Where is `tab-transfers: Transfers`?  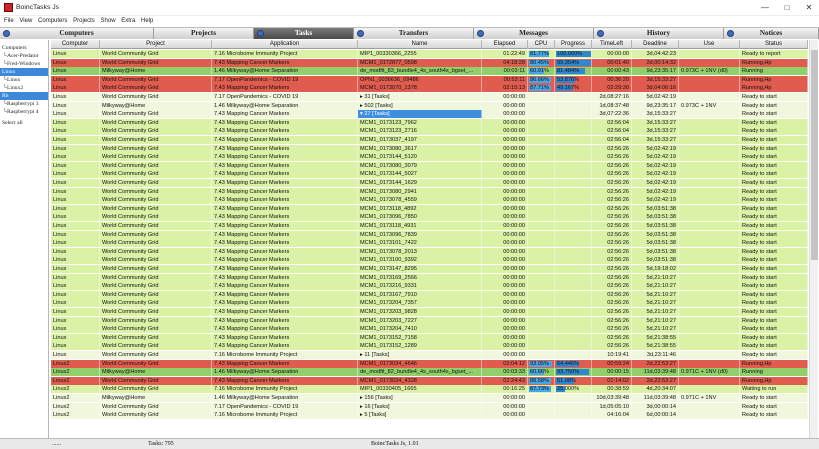
tab-transfers: Transfers is located at coordinates (414, 33).